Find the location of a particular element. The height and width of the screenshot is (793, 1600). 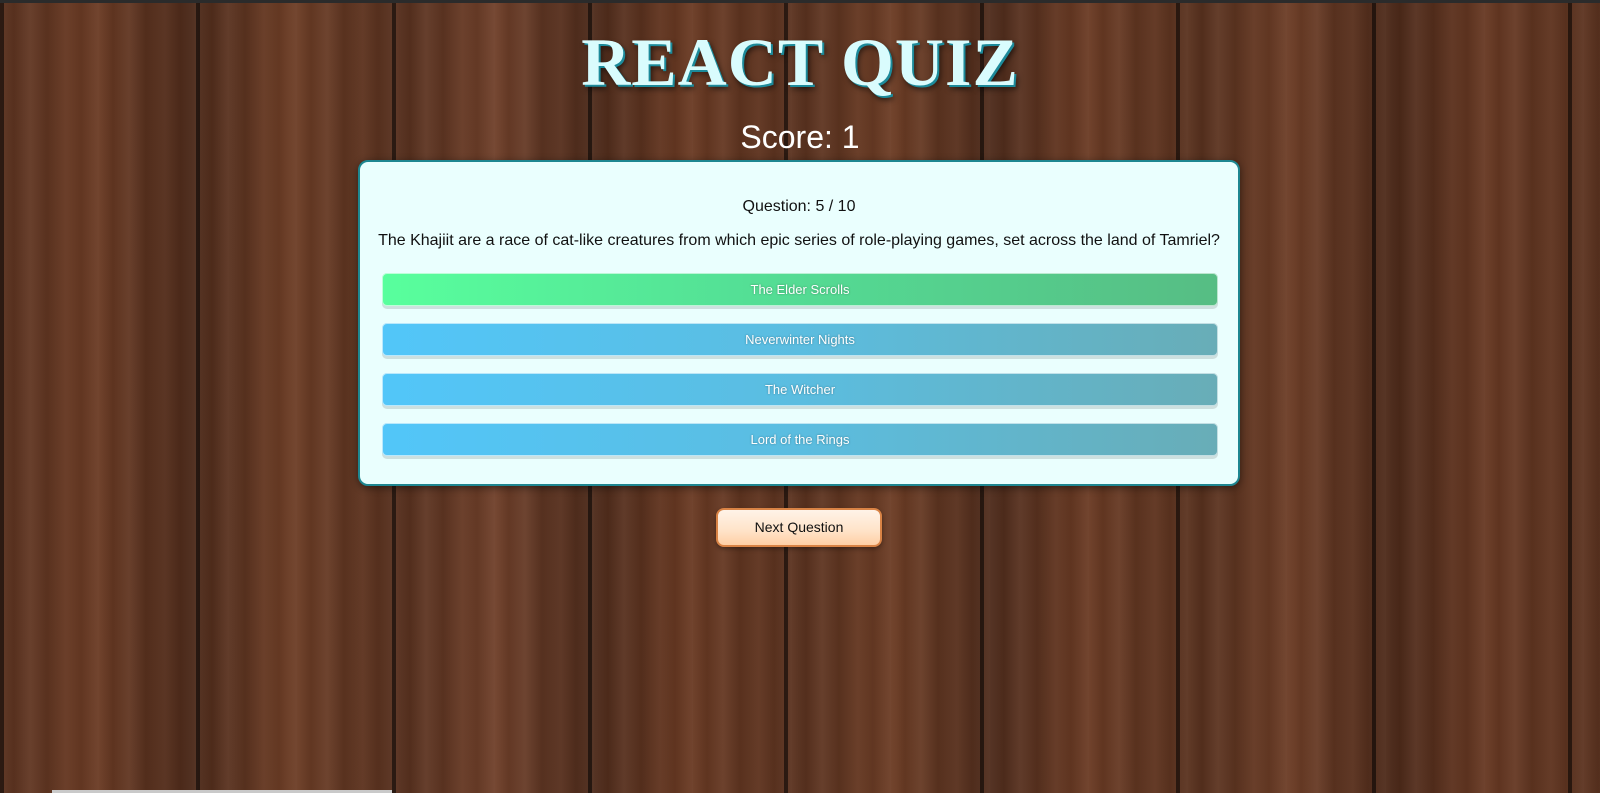

answer-button-1: The Elder Scrolls is located at coordinates (800, 289).